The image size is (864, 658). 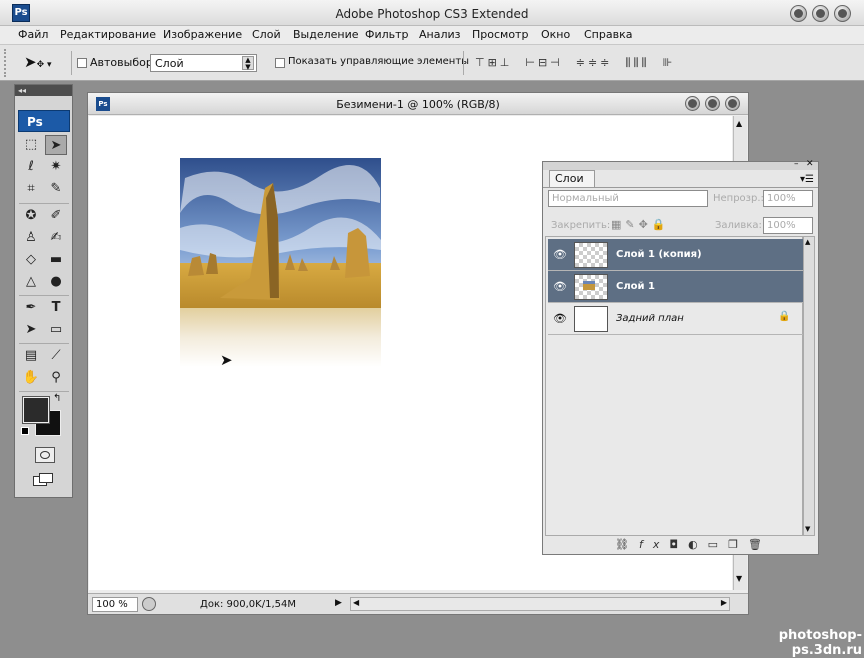 I want to click on opacity-field: 100%, so click(x=788, y=198).